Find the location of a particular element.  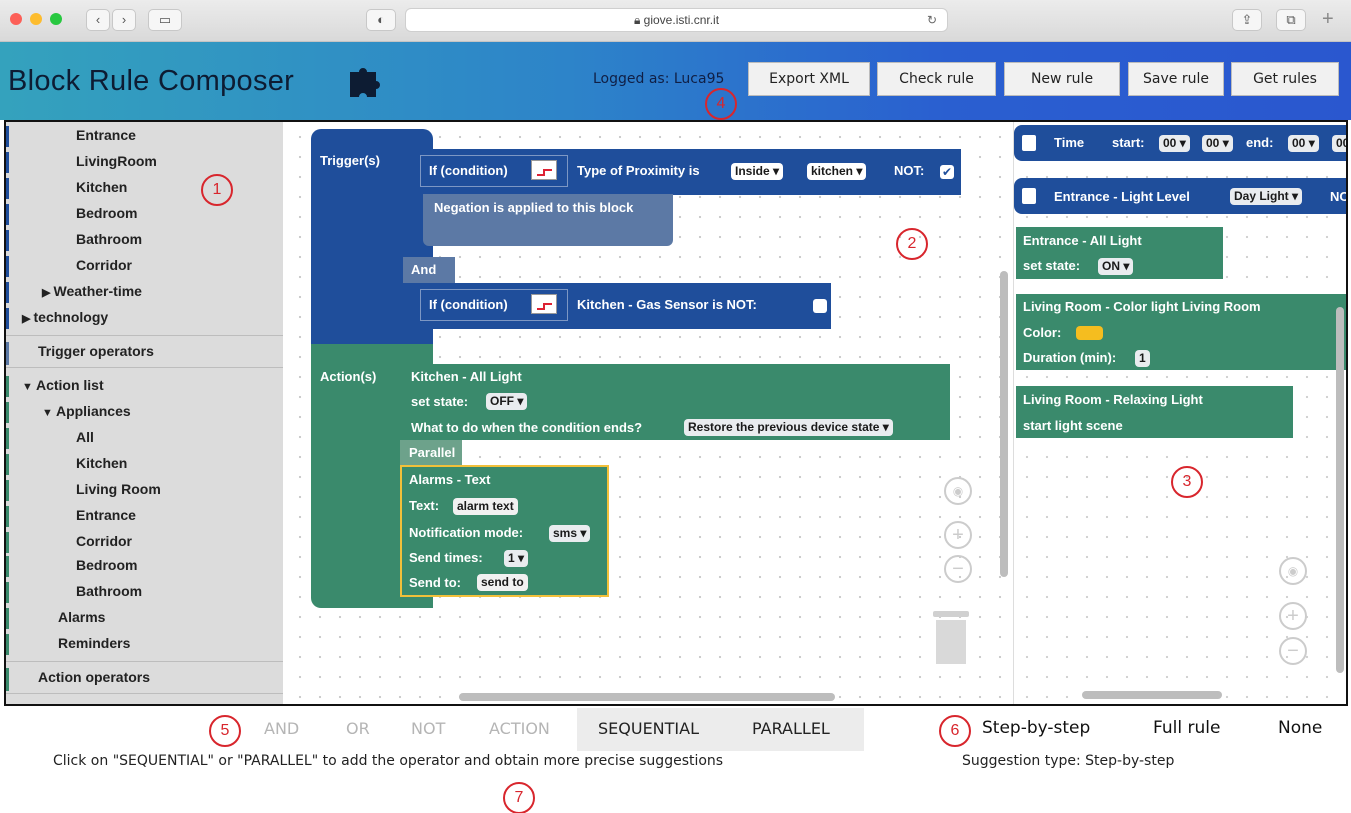

sidebar-item-living-room: Living Room is located at coordinates (118, 489).